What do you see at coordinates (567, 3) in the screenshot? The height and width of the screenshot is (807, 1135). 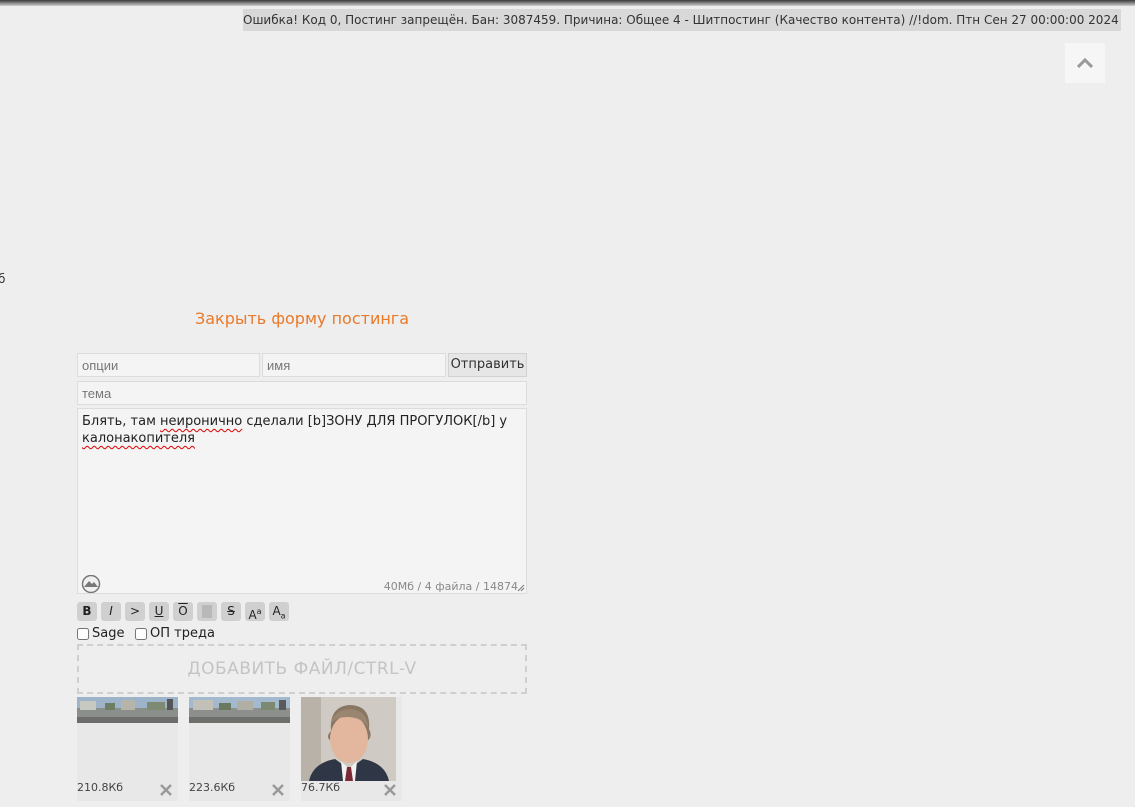 I see `window-top-edge` at bounding box center [567, 3].